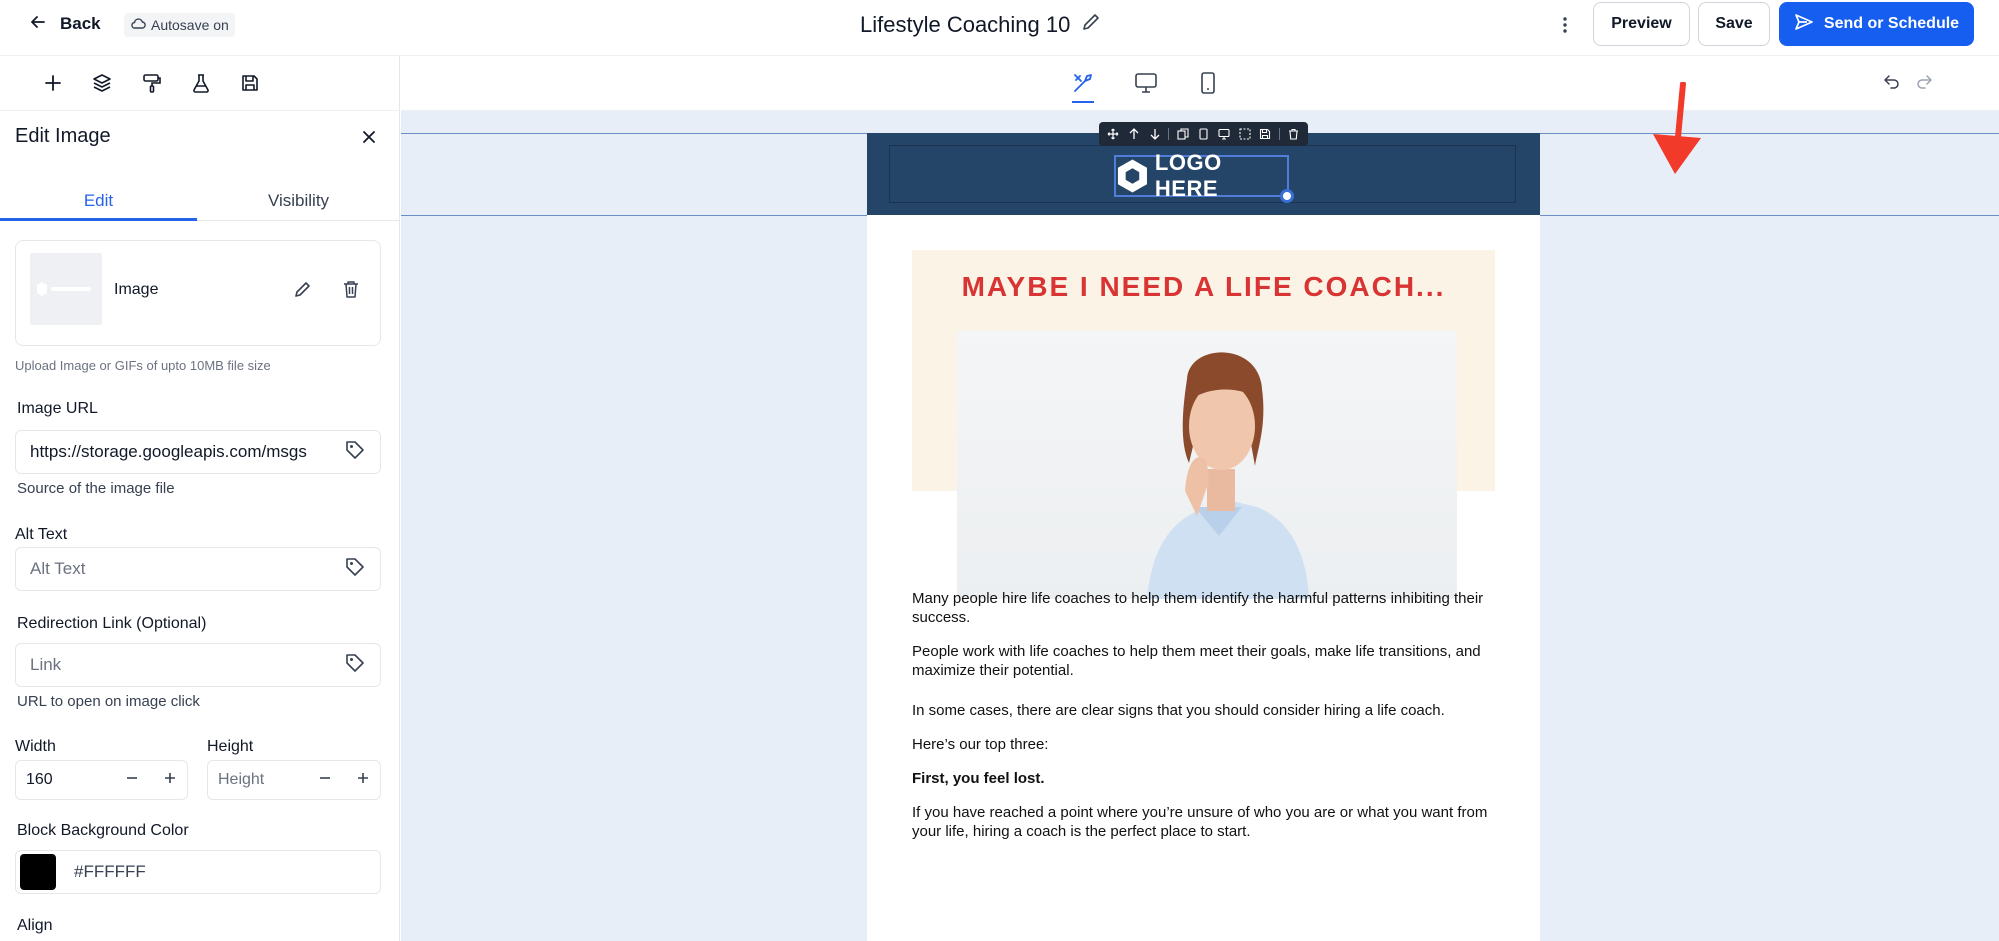  What do you see at coordinates (108, 701) in the screenshot?
I see `redirect-help: URL to open on image click` at bounding box center [108, 701].